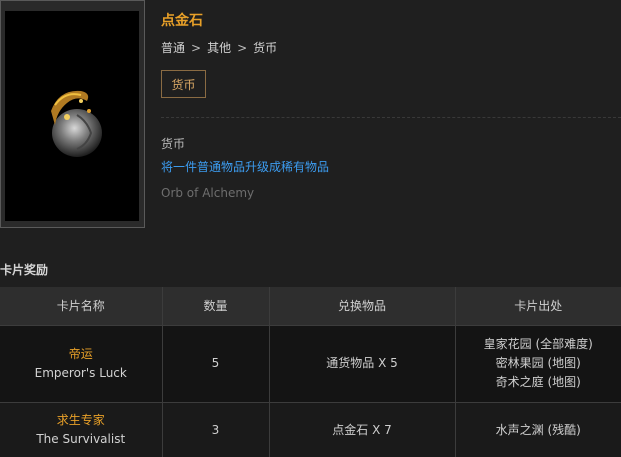 Image resolution: width=621 pixels, height=457 pixels. I want to click on table-row: 求生专家 The Survivalist 3 点金石 X 7 水声之渊 (残酷), so click(310, 429).